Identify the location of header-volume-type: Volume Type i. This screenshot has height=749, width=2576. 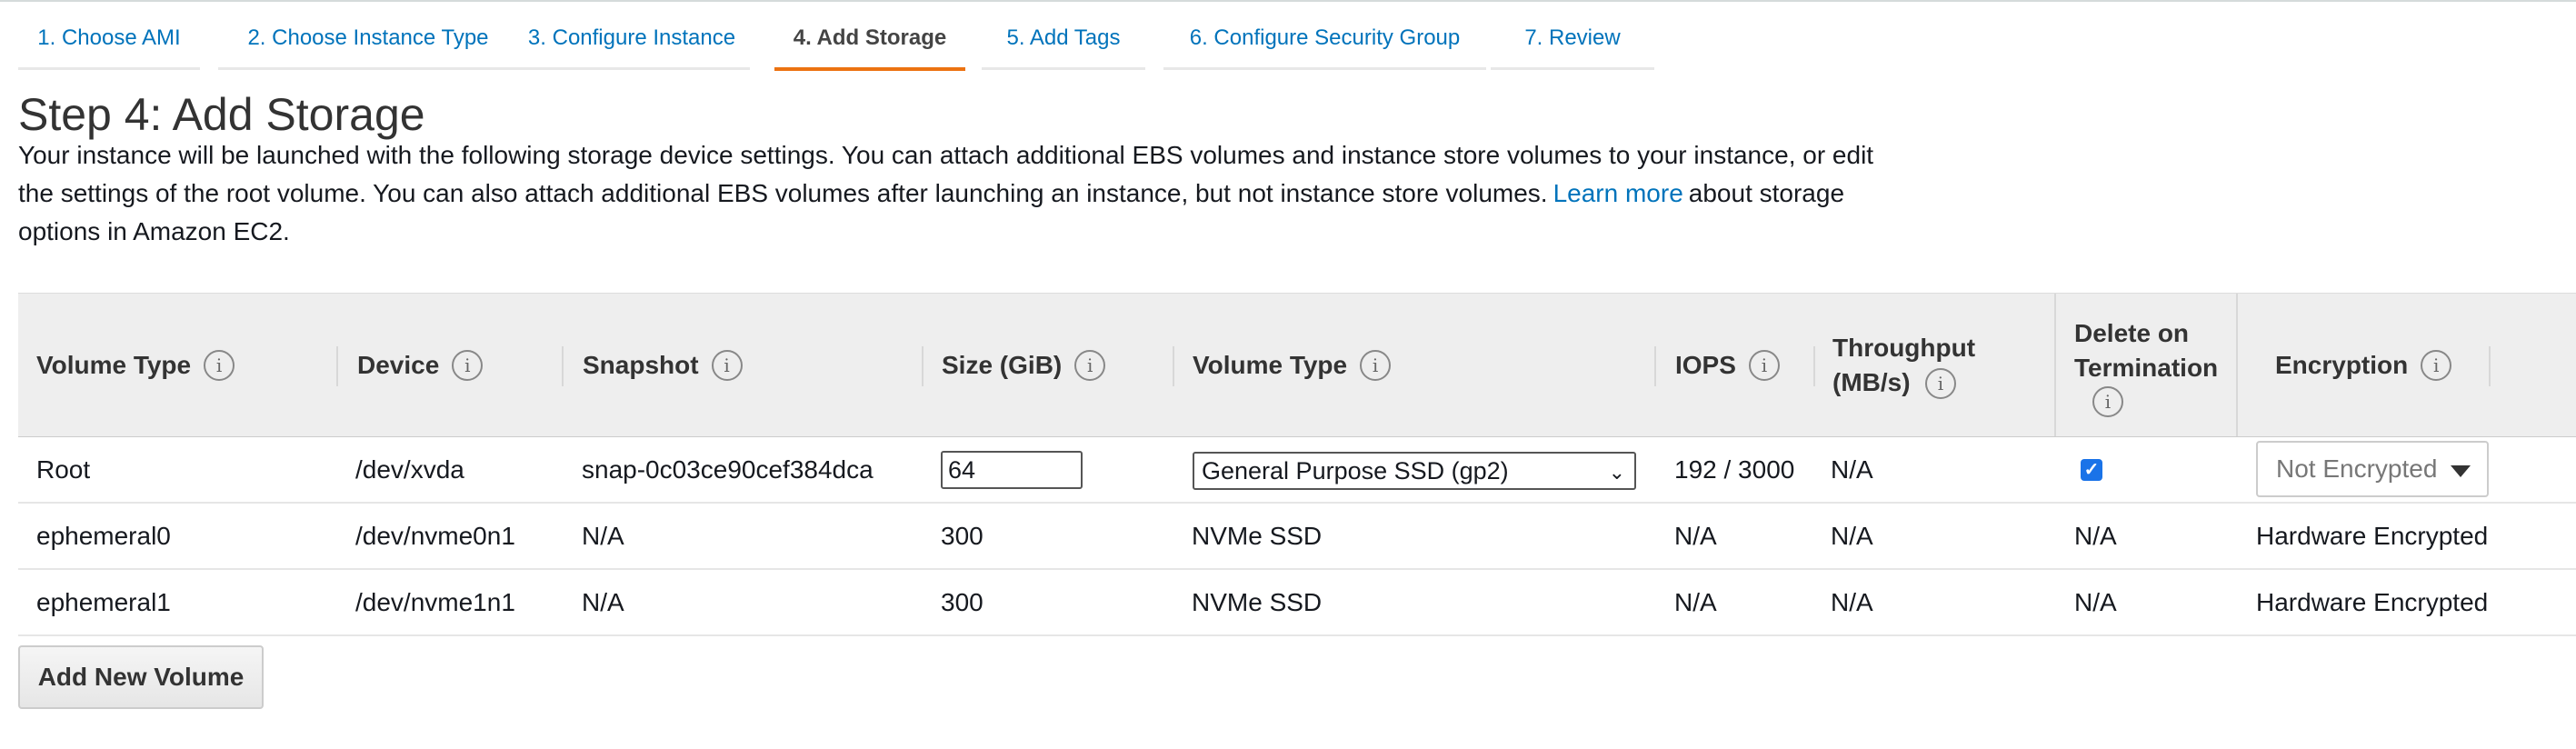
(135, 365).